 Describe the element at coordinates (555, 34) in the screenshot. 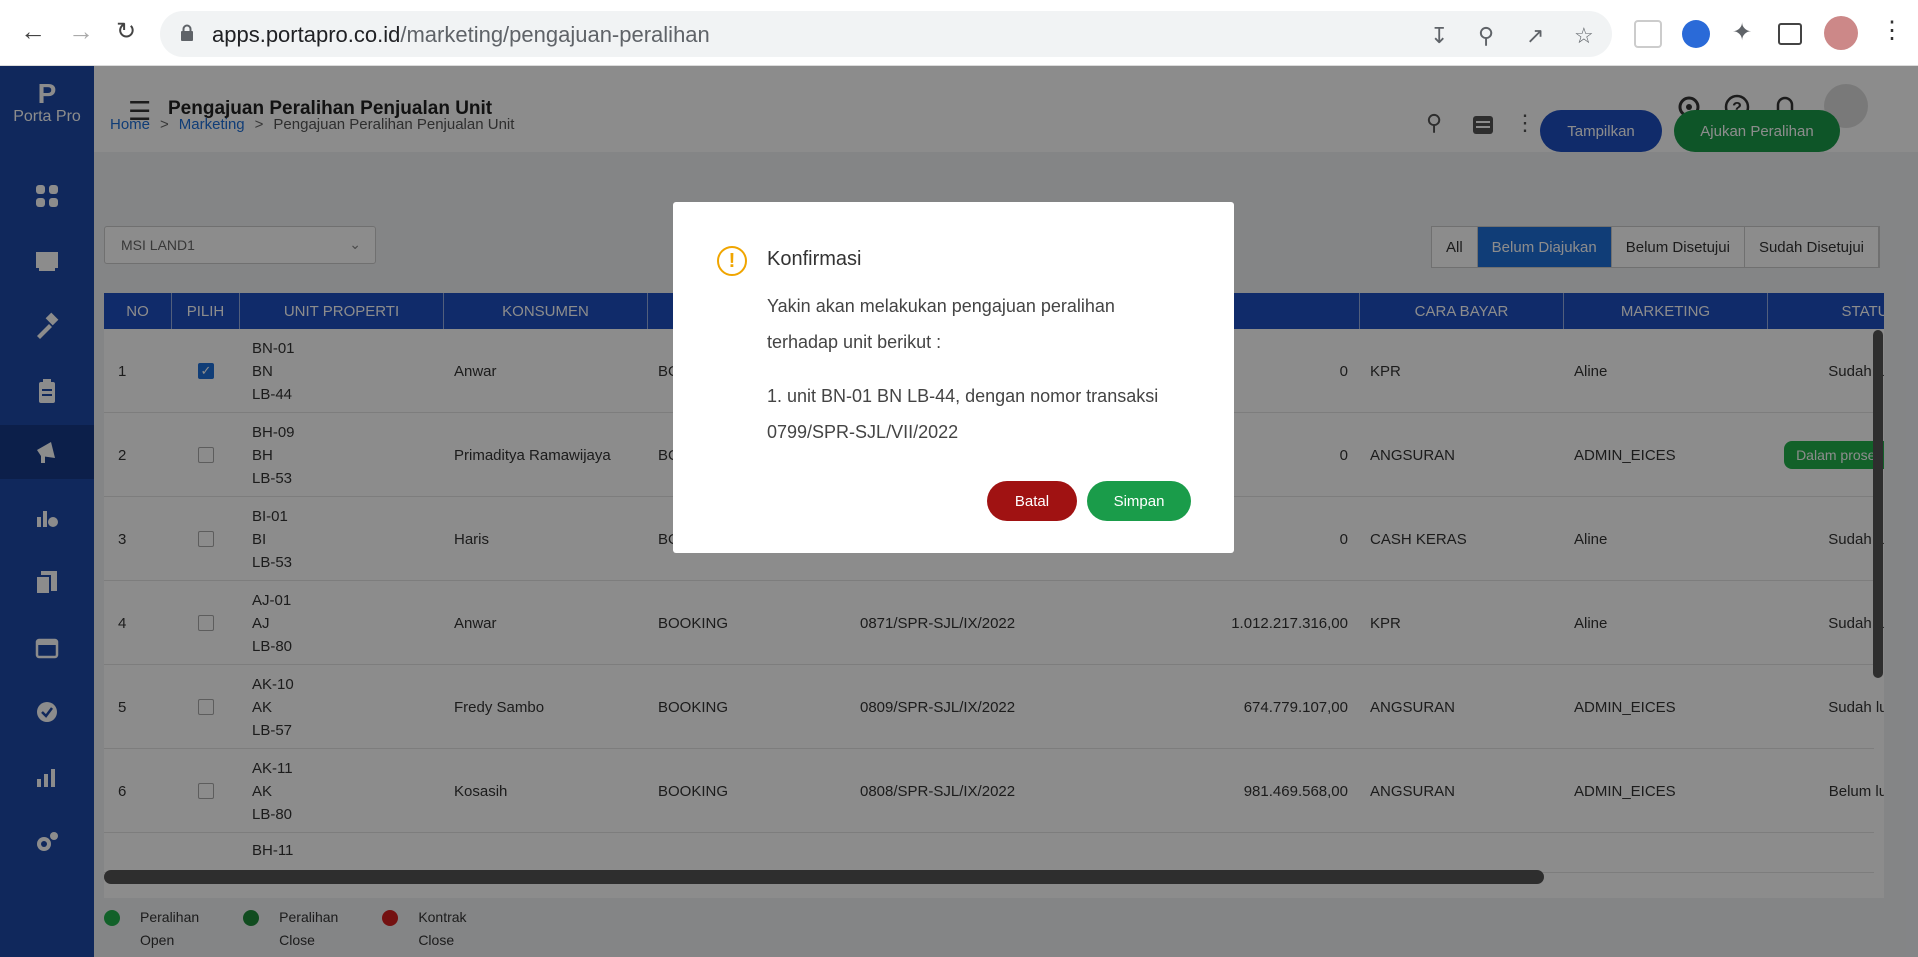

I see `url-path: /marketing/pengajuan-peralihan` at that location.